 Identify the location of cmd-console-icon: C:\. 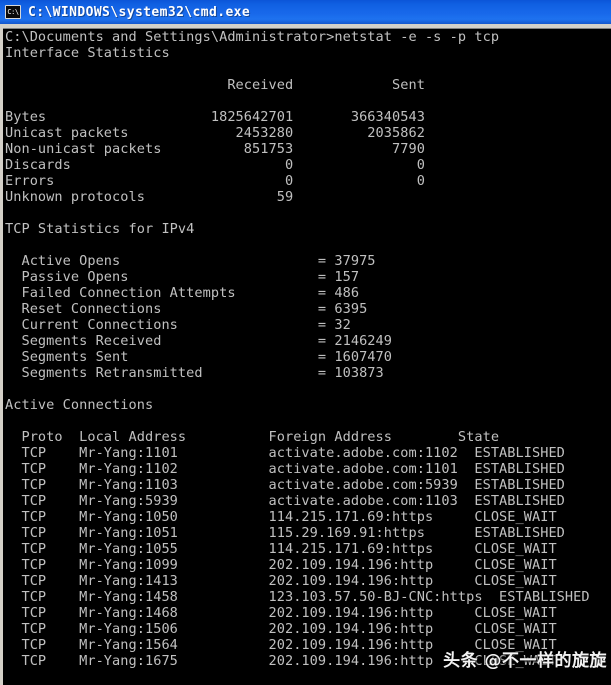
(13, 12).